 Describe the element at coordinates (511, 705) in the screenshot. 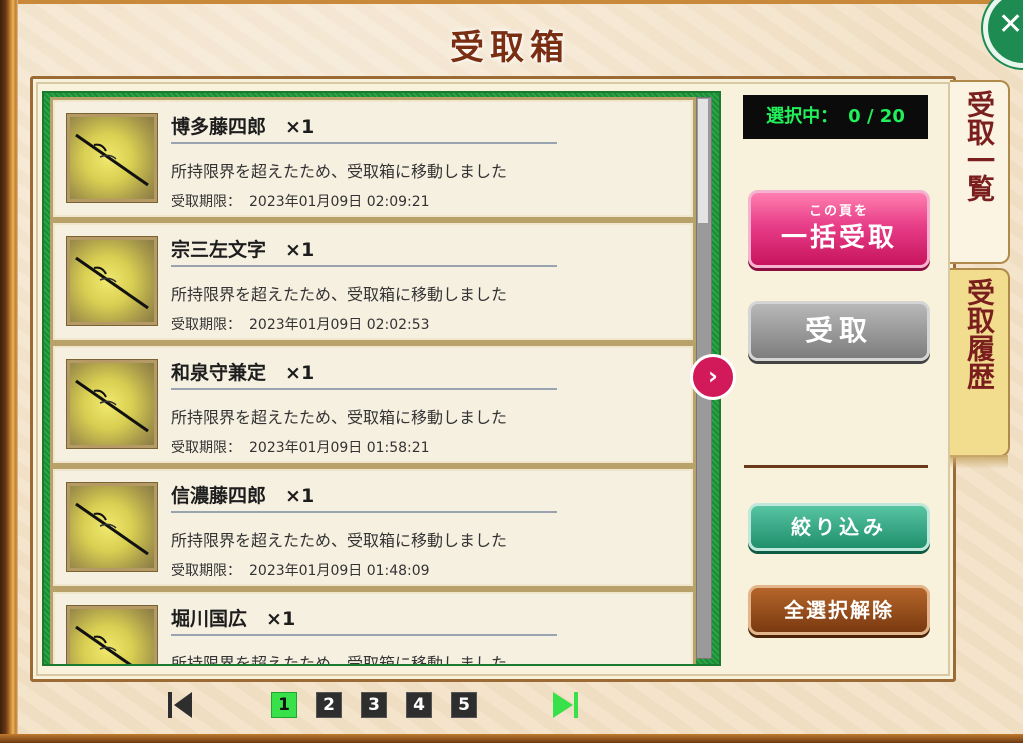

I see `pagination: 1 2 3 4 5` at that location.